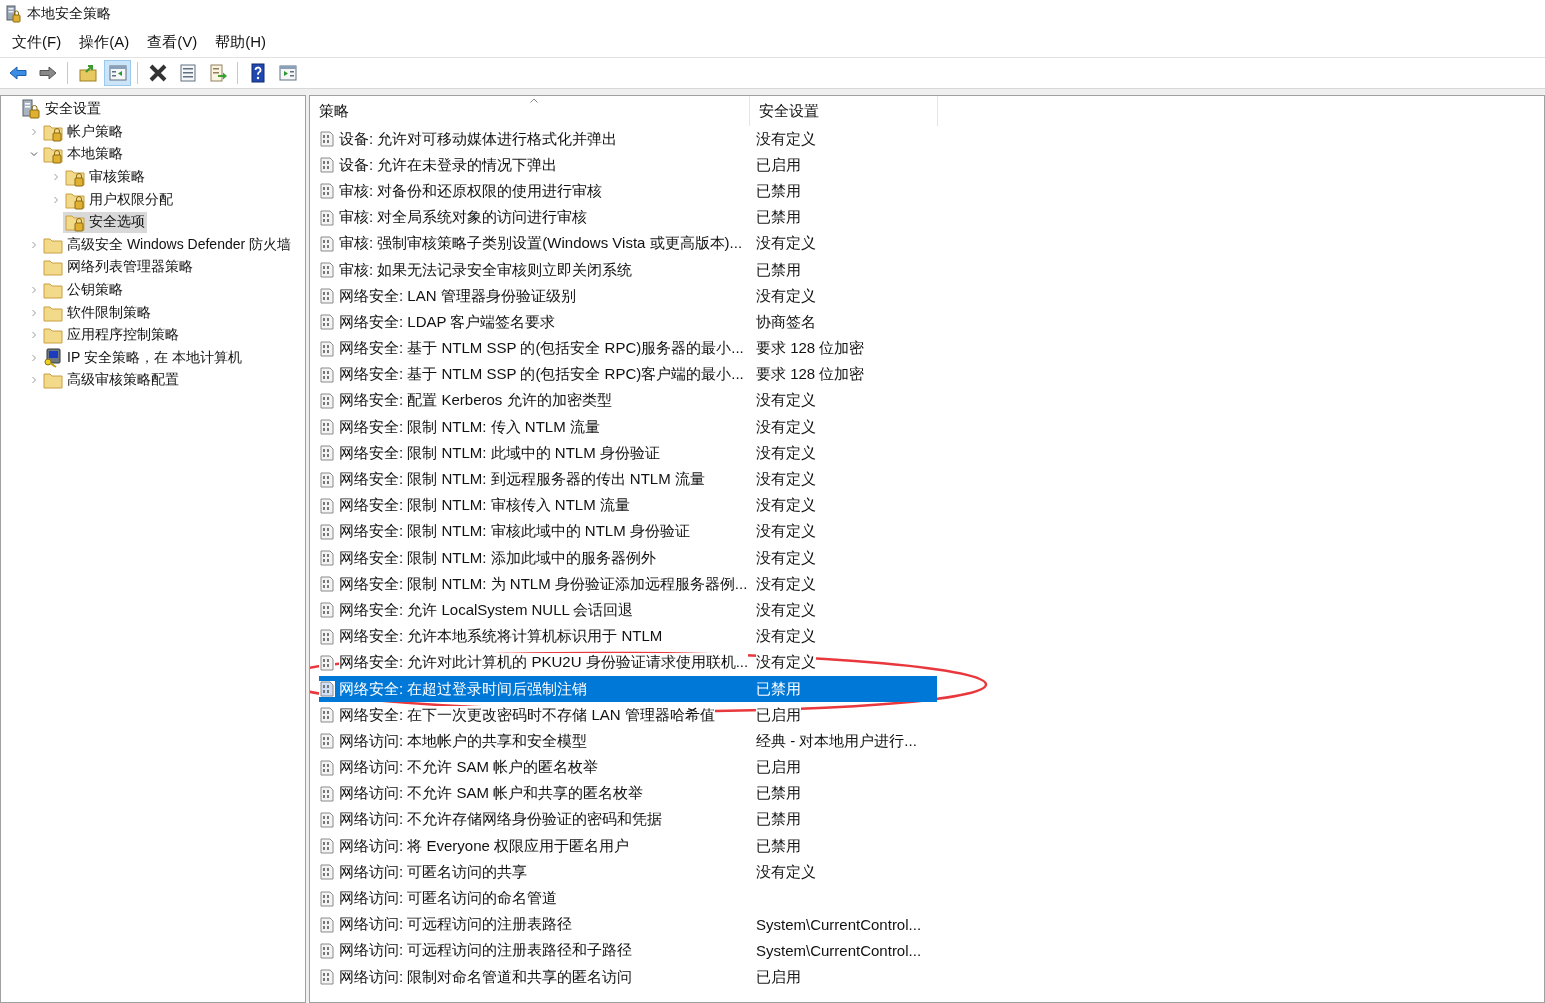 The image size is (1545, 1003). Describe the element at coordinates (628, 296) in the screenshot. I see `policy-row: 网络安全: LAN 管理器身份验证级别 没有定义` at that location.